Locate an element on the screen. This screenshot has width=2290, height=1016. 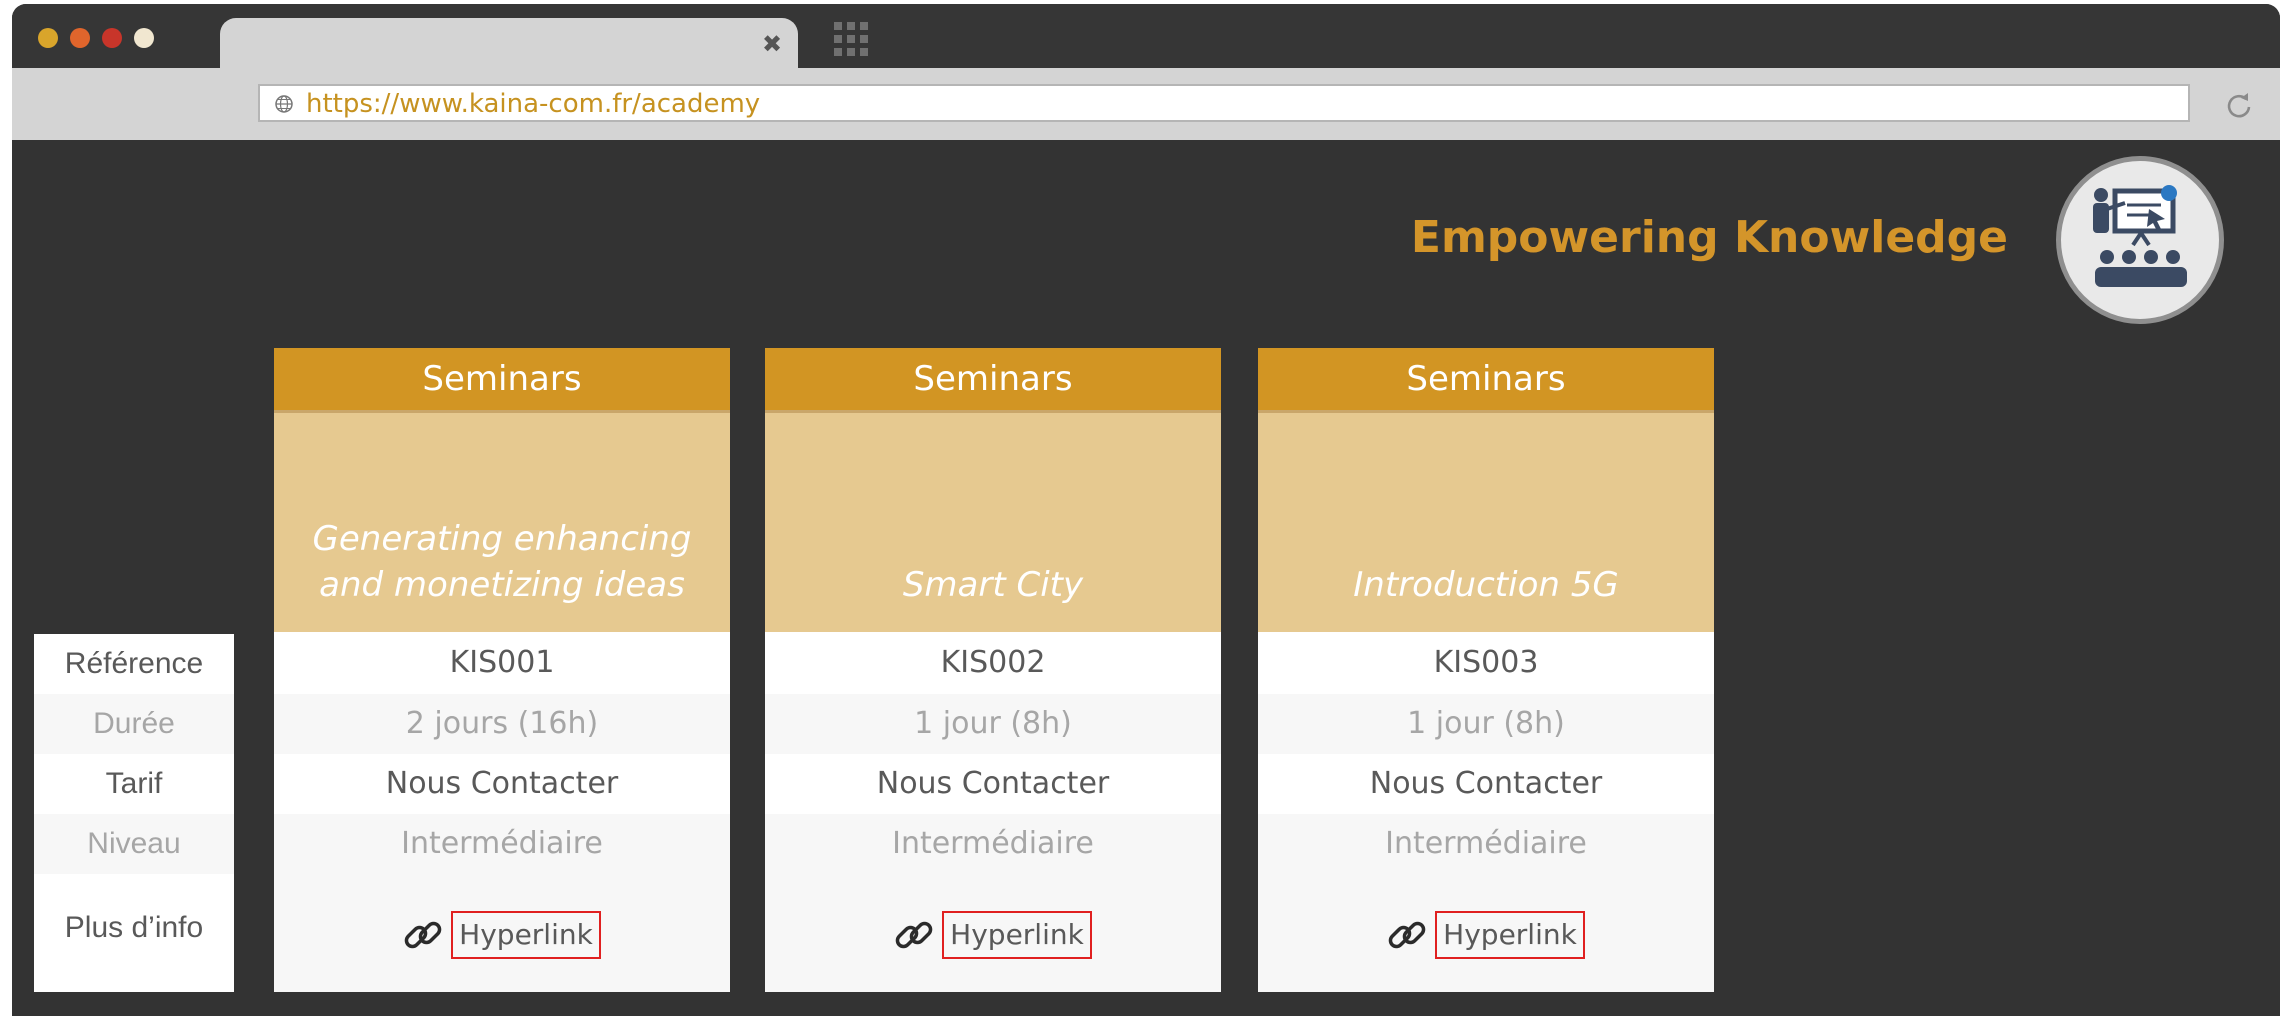
card-title: Smart City is located at coordinates (993, 521).